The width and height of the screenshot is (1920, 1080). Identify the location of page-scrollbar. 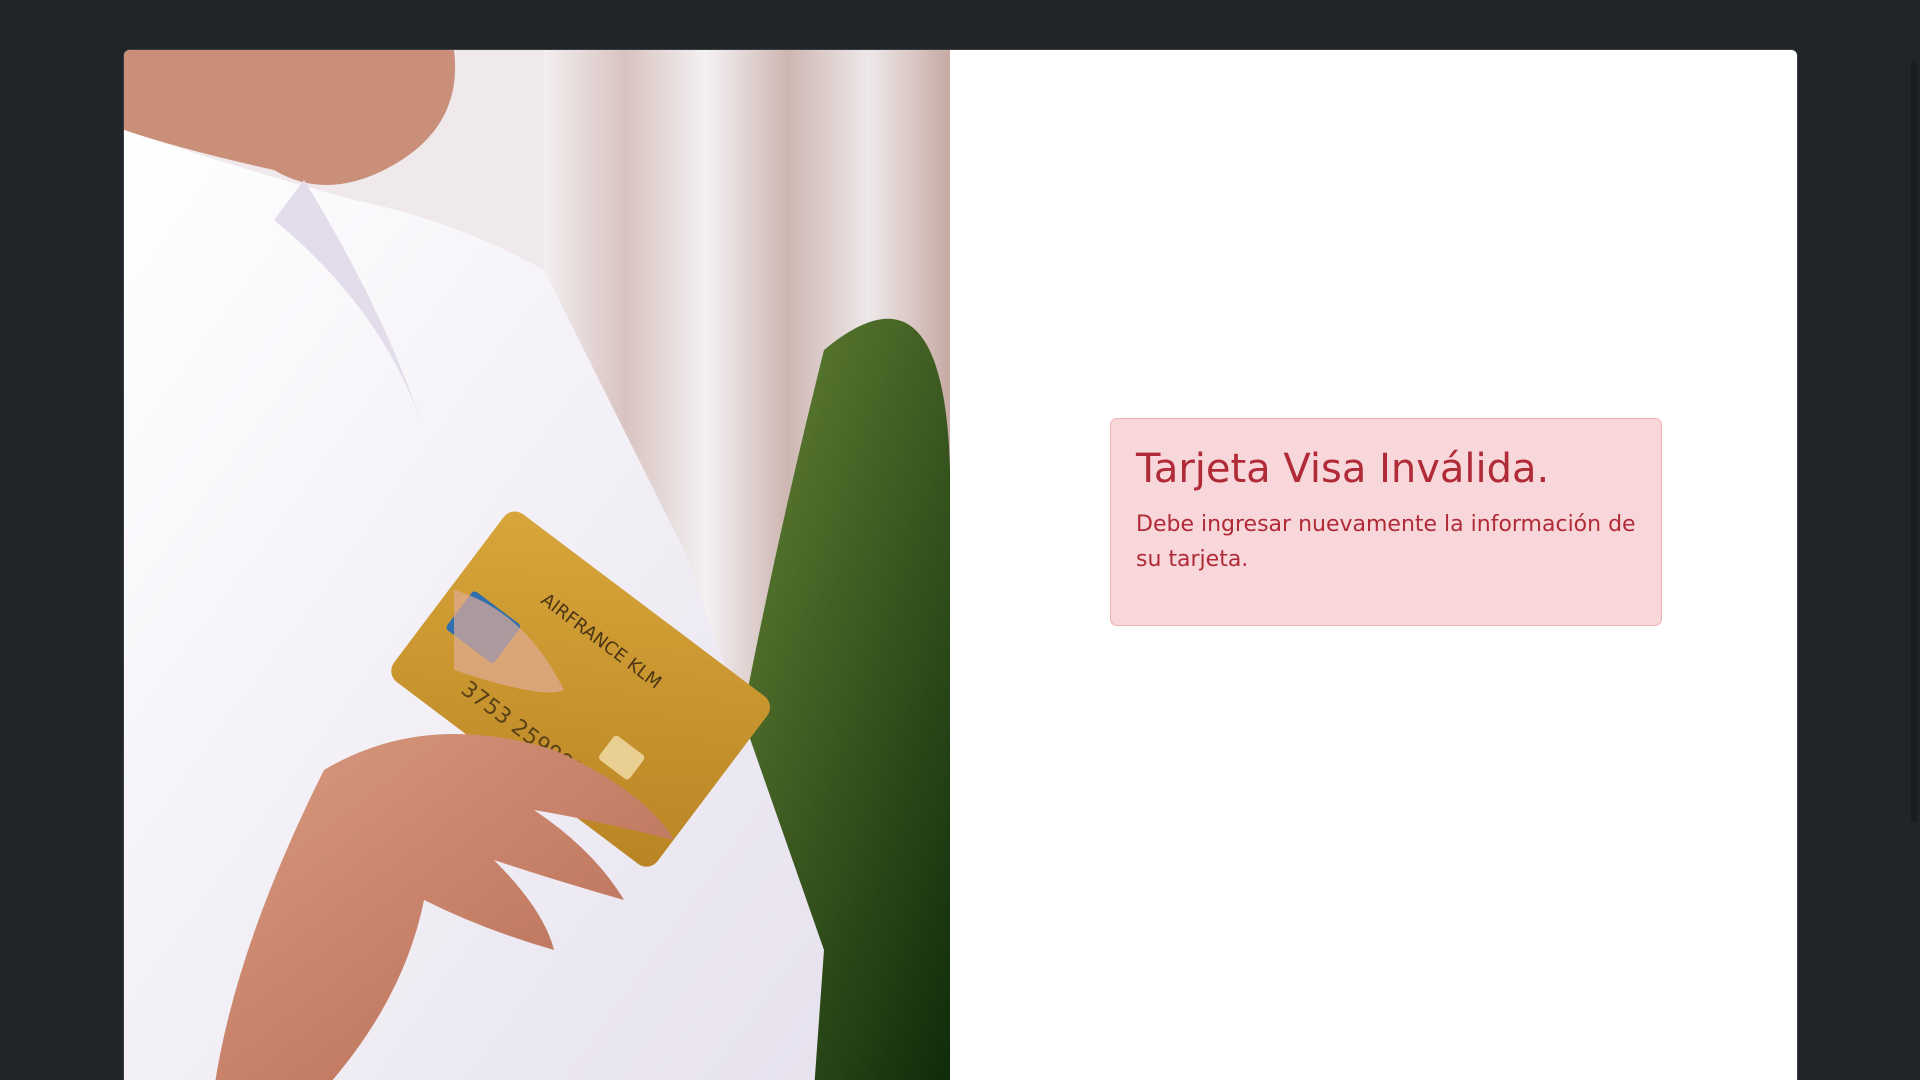
(1912, 540).